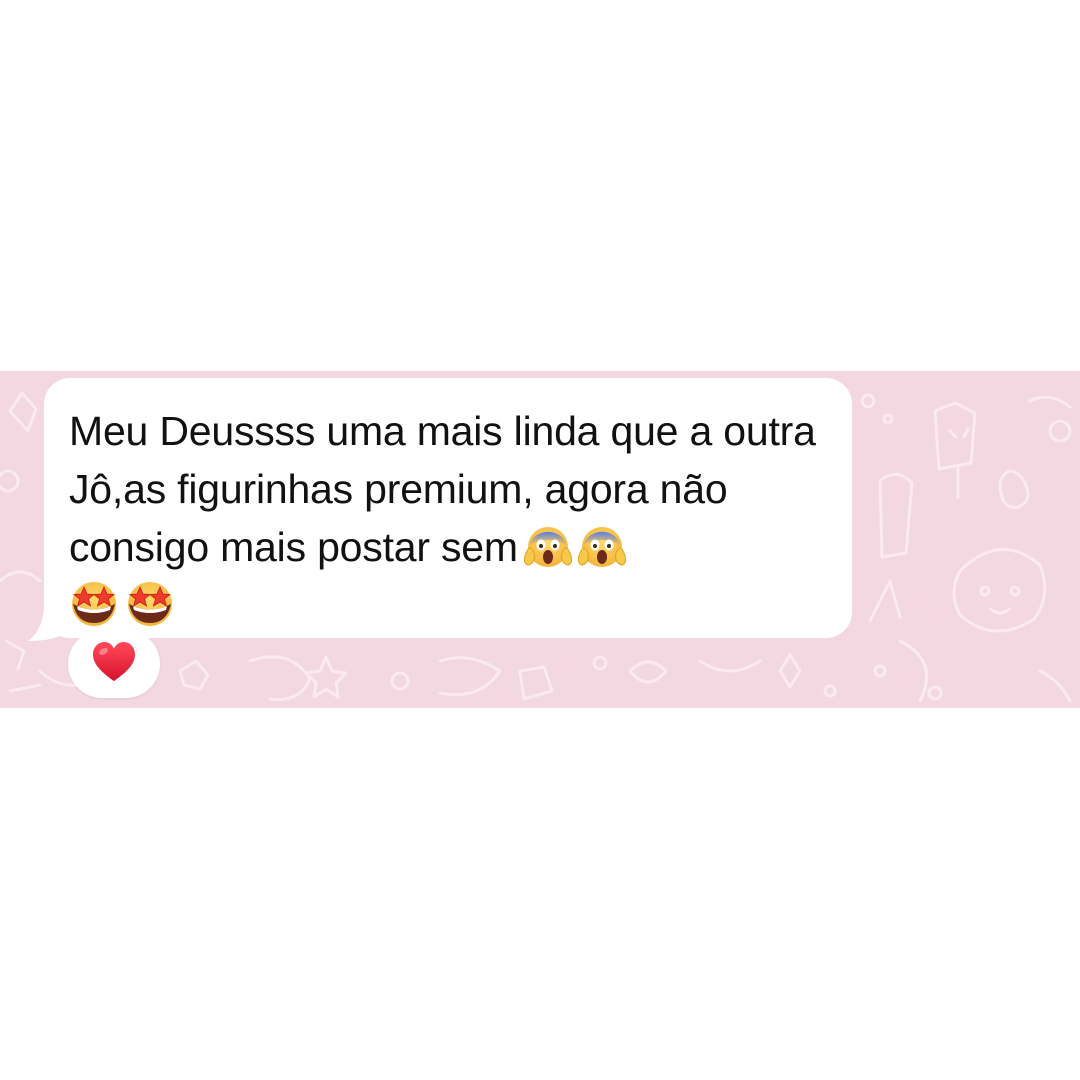 The image size is (1080, 1080). I want to click on reaction-pill, so click(114, 664).